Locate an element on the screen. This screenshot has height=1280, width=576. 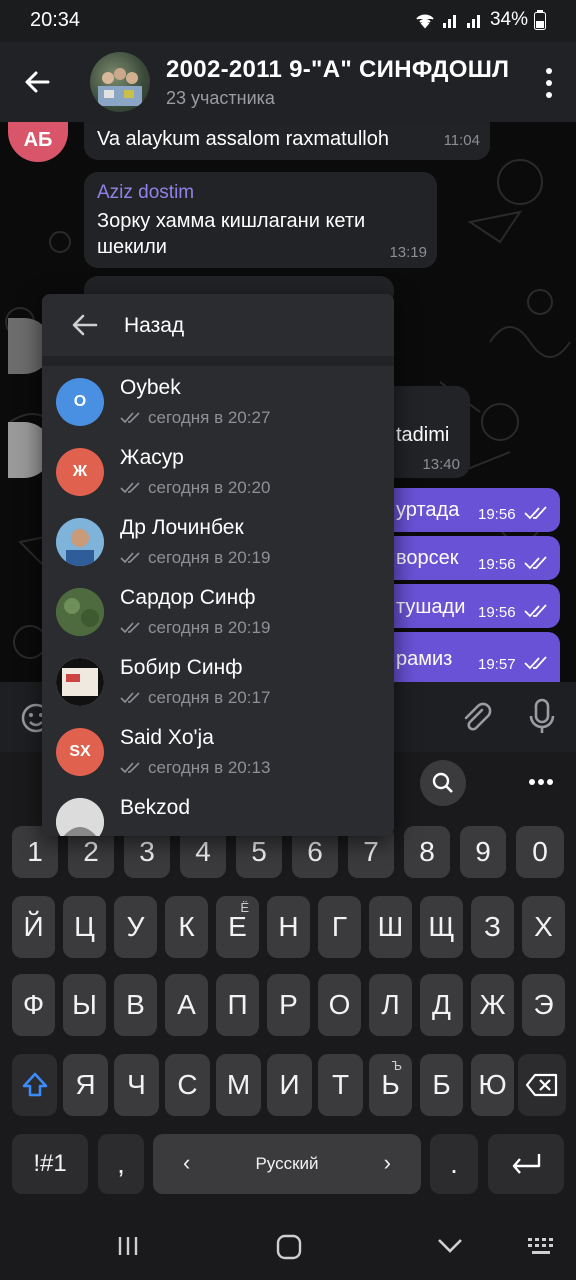
key-letter: Ш is located at coordinates (390, 927).